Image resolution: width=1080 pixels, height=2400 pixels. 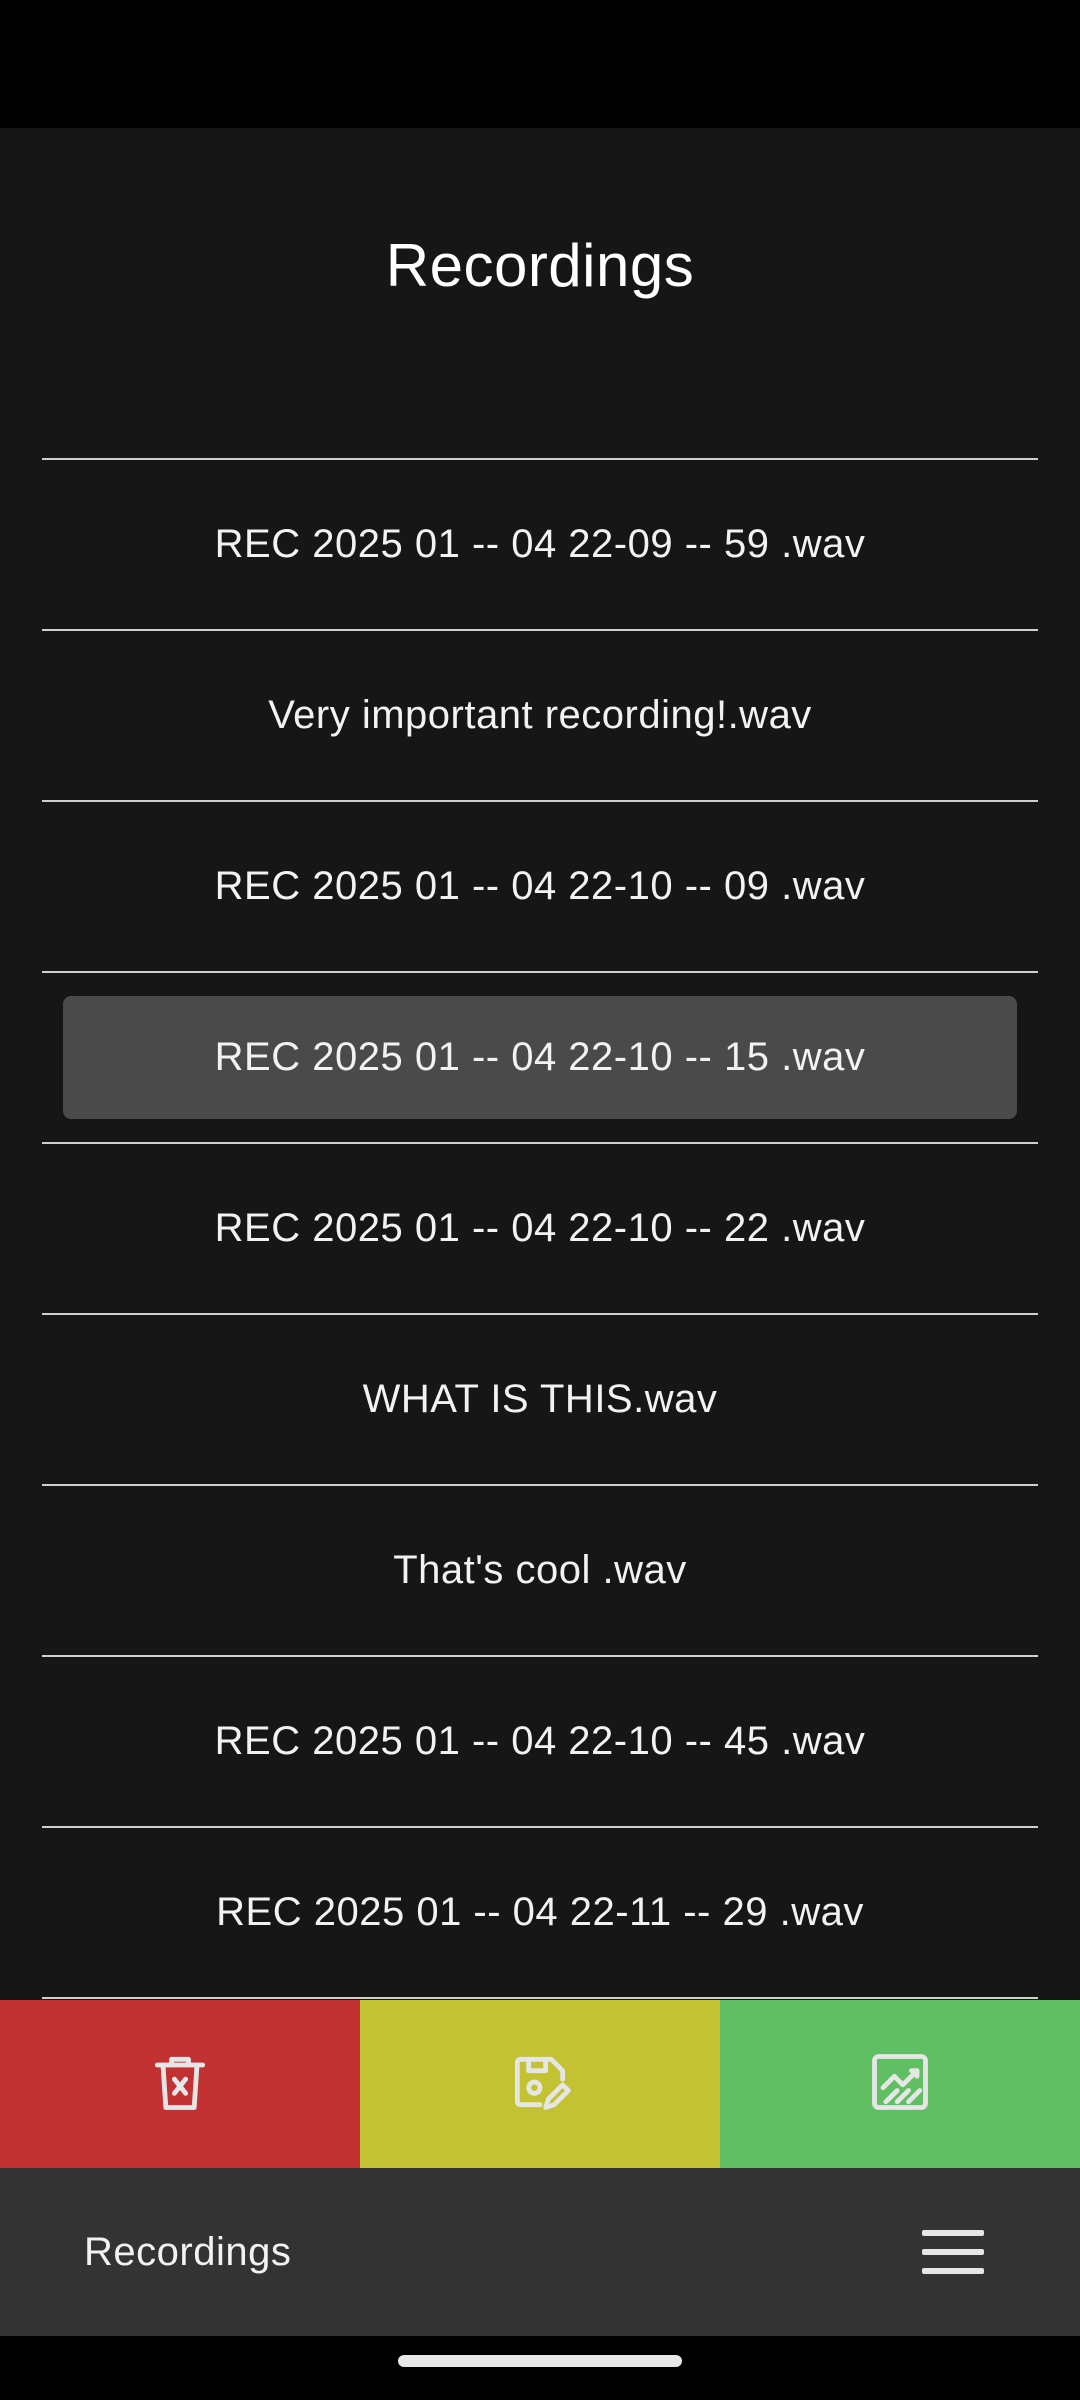 I want to click on home-indicator, so click(x=540, y=2361).